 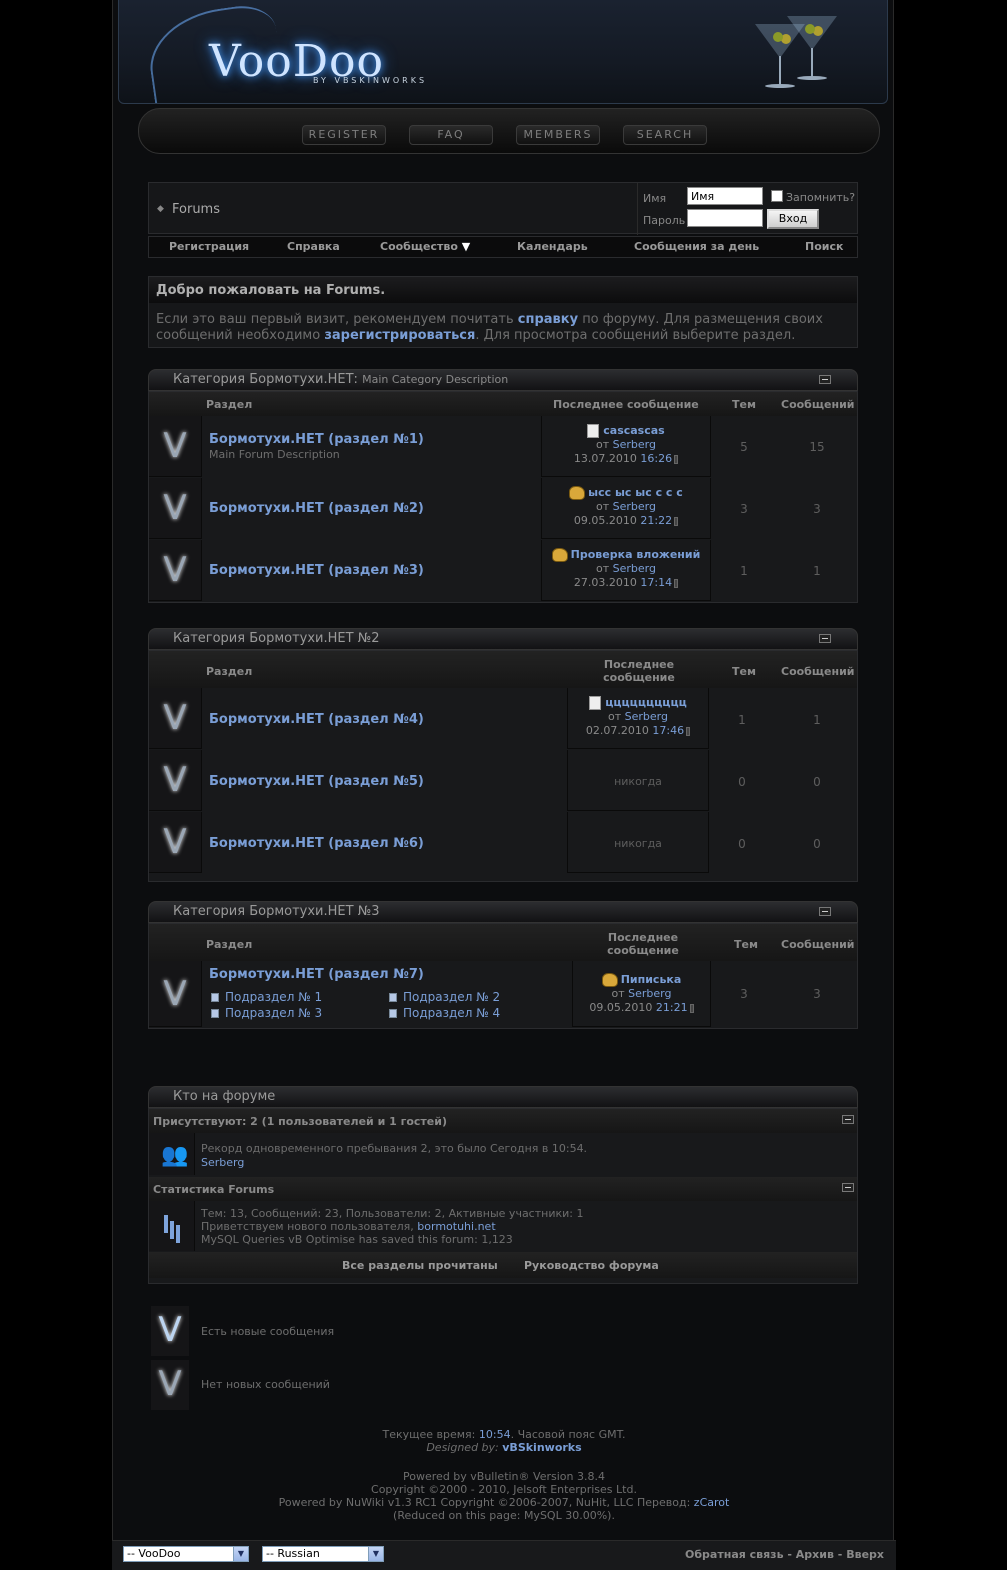 I want to click on last-post-time: 16:26, so click(x=656, y=458).